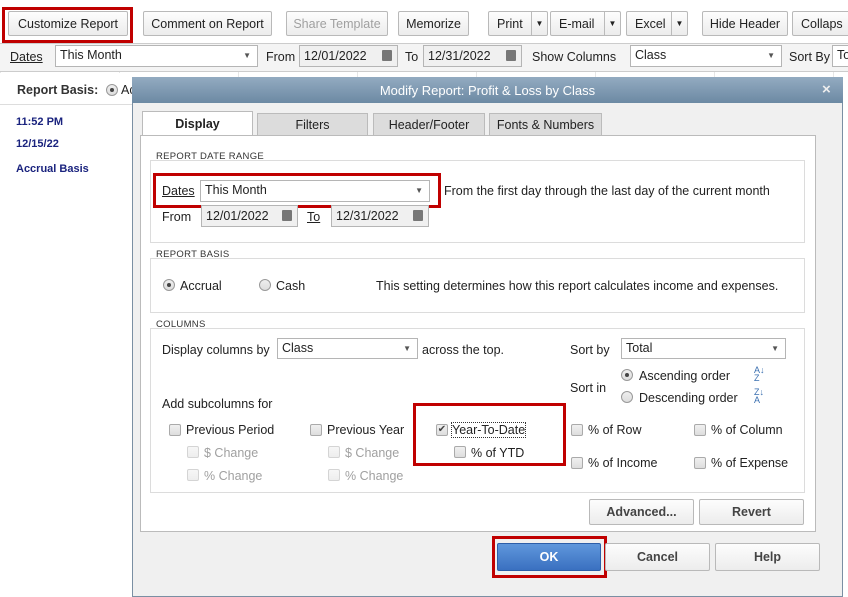 Image resolution: width=848 pixels, height=597 pixels. What do you see at coordinates (750, 463) in the screenshot?
I see `pct-of-expense-label: % of Expense` at bounding box center [750, 463].